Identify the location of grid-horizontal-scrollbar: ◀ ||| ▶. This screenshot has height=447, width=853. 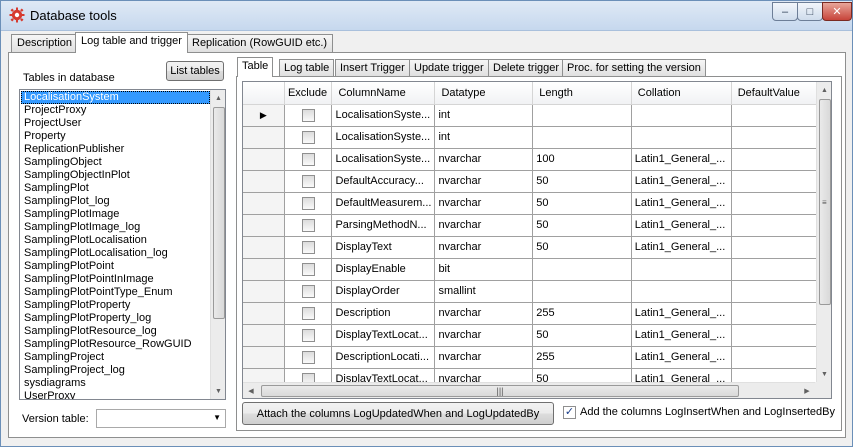
(529, 390).